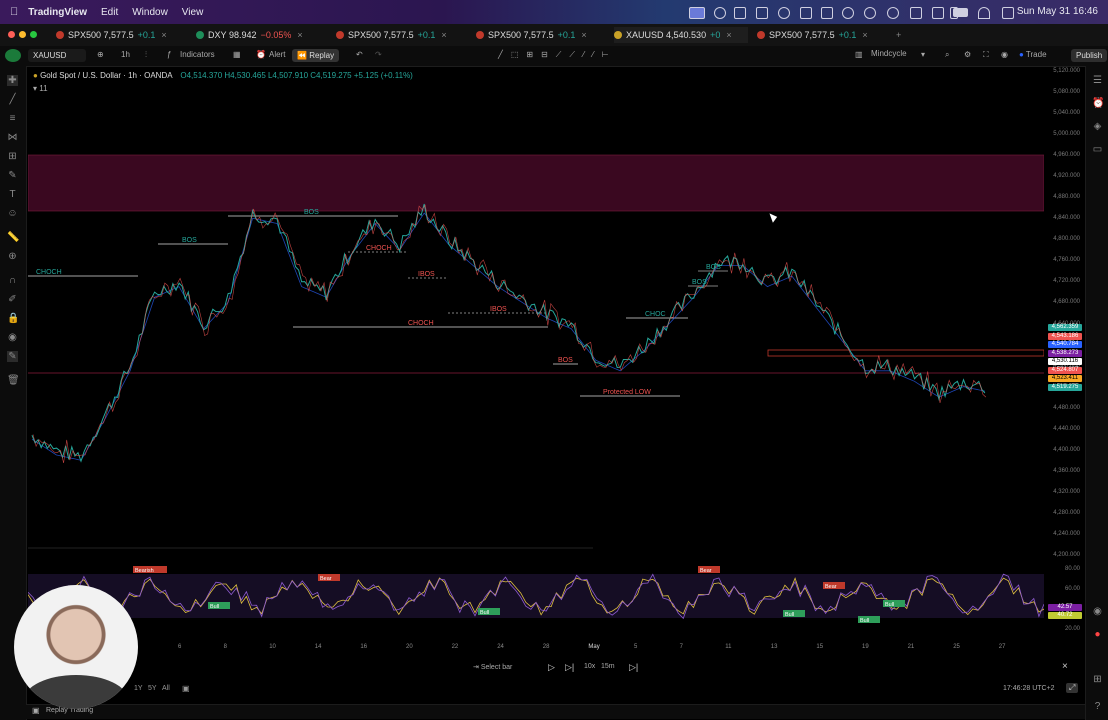 The width and height of the screenshot is (1108, 720). I want to click on symbol-search: XAUUSD, so click(57, 55).